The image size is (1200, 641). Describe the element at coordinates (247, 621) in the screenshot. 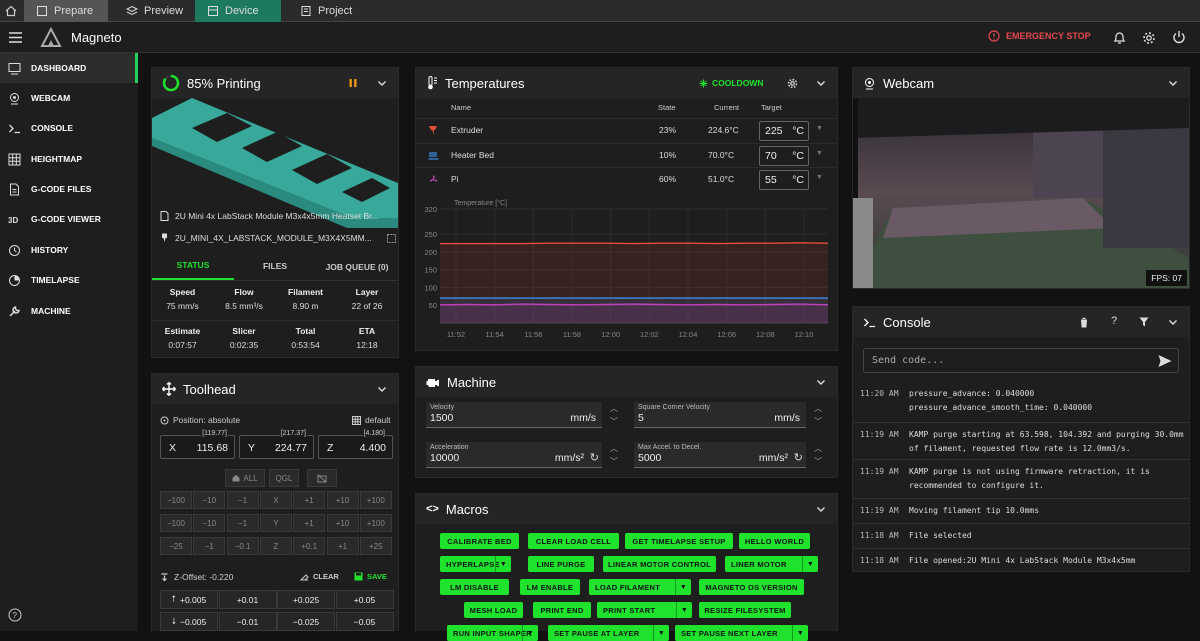

I see `z-offset-button: −0.01` at that location.